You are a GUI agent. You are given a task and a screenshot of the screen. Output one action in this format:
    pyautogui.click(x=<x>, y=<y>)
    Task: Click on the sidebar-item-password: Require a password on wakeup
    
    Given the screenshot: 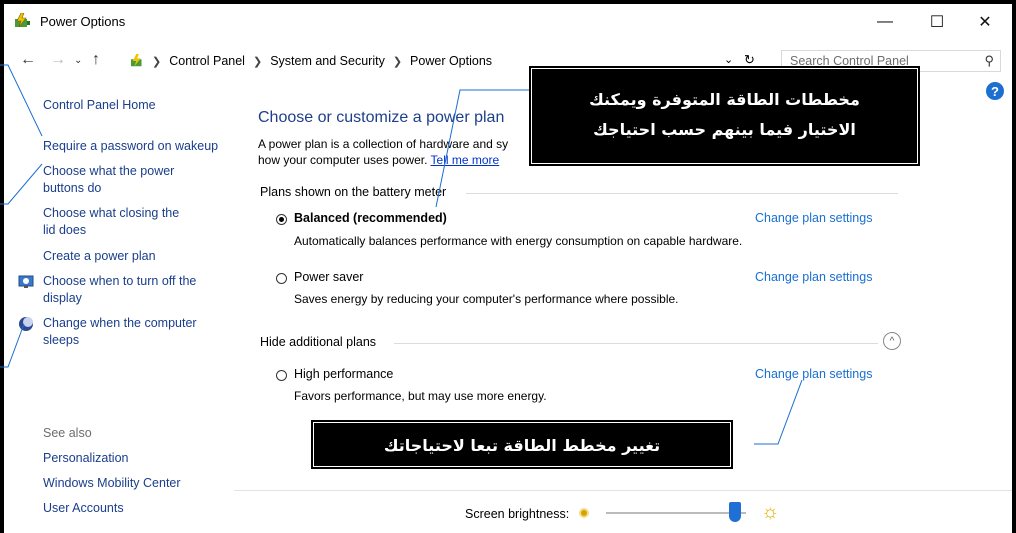 What is the action you would take?
    pyautogui.click(x=130, y=146)
    